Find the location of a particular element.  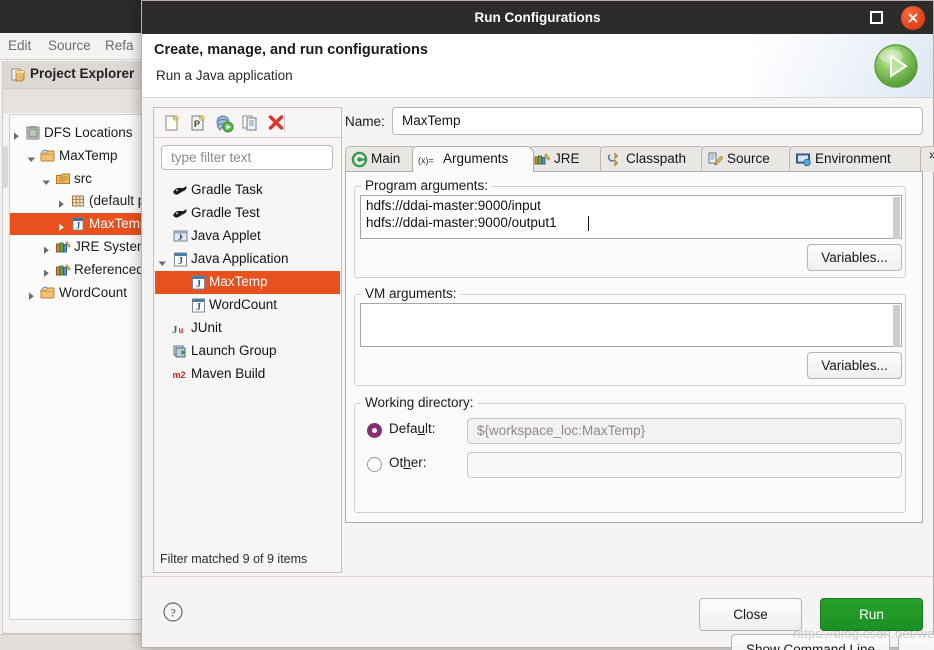

project-tree-item: Referenced is located at coordinates (77, 270).